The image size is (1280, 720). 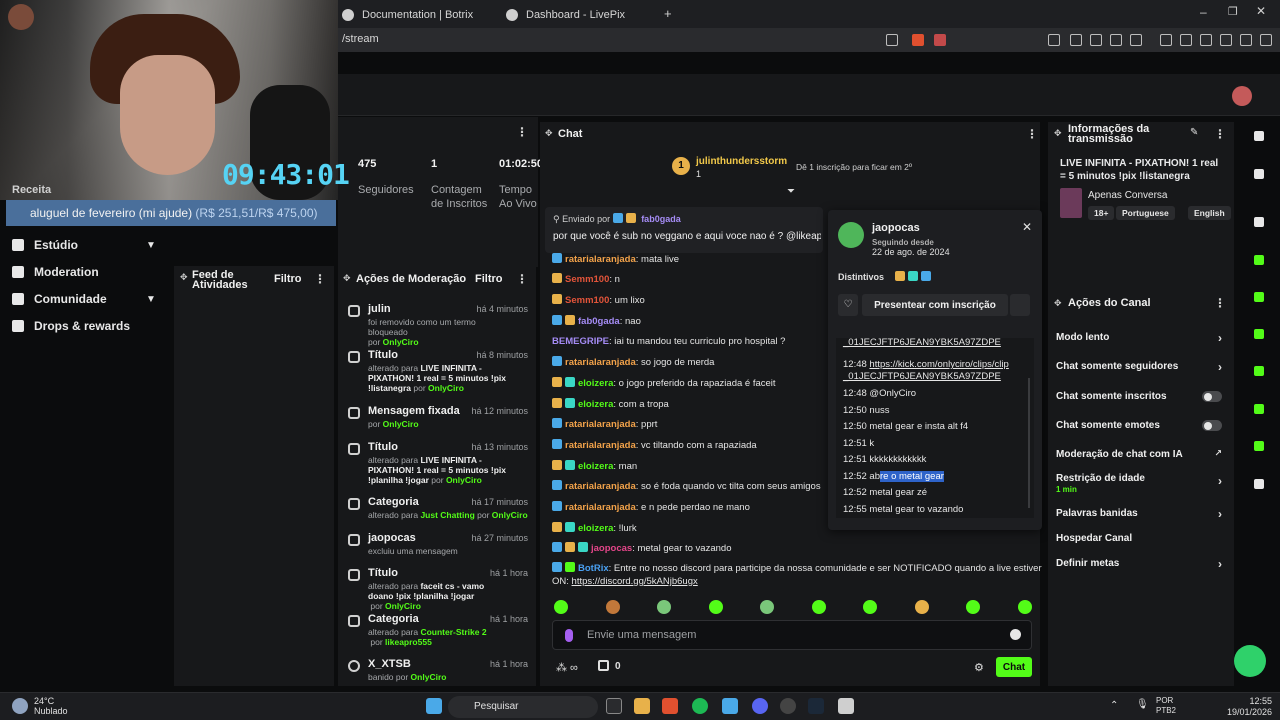 I want to click on action-banned-words: Palavras banidas ›, so click(x=1142, y=514).